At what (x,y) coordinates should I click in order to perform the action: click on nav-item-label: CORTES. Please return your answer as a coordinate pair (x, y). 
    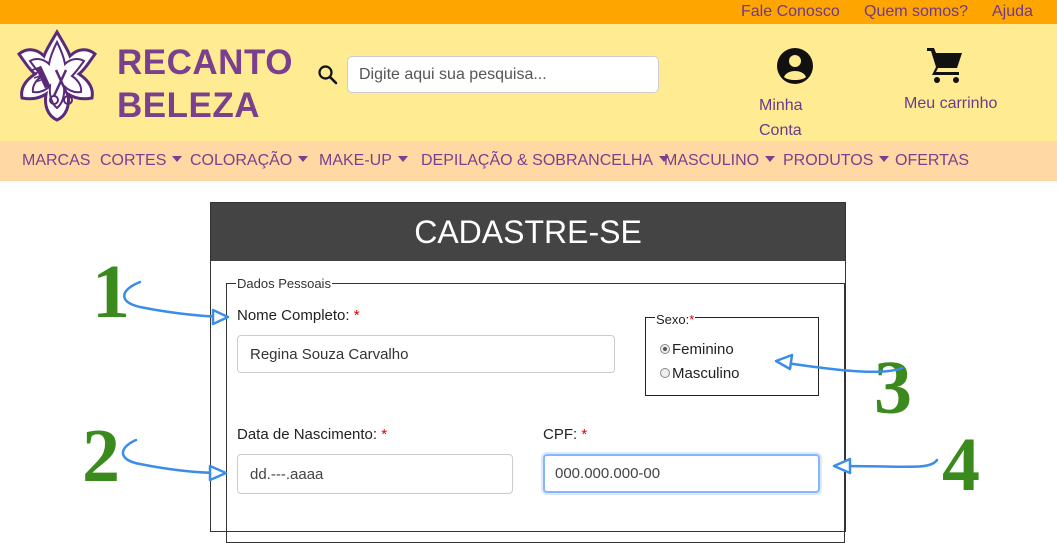
    Looking at the image, I should click on (133, 160).